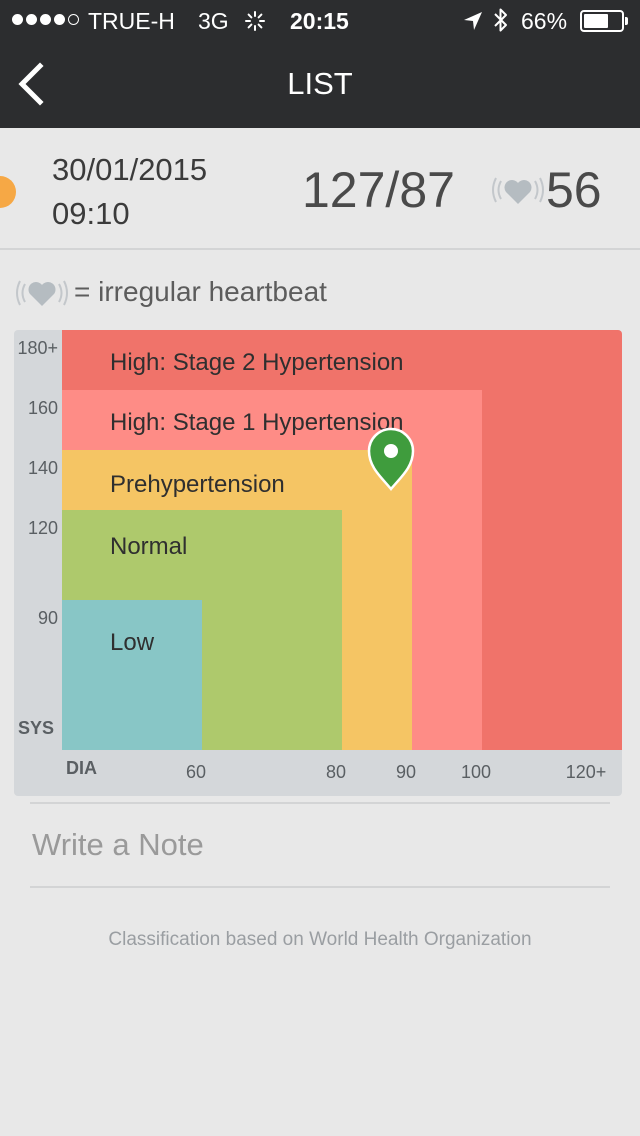  What do you see at coordinates (336, 772) in the screenshot?
I see `x-tick-label: 80` at bounding box center [336, 772].